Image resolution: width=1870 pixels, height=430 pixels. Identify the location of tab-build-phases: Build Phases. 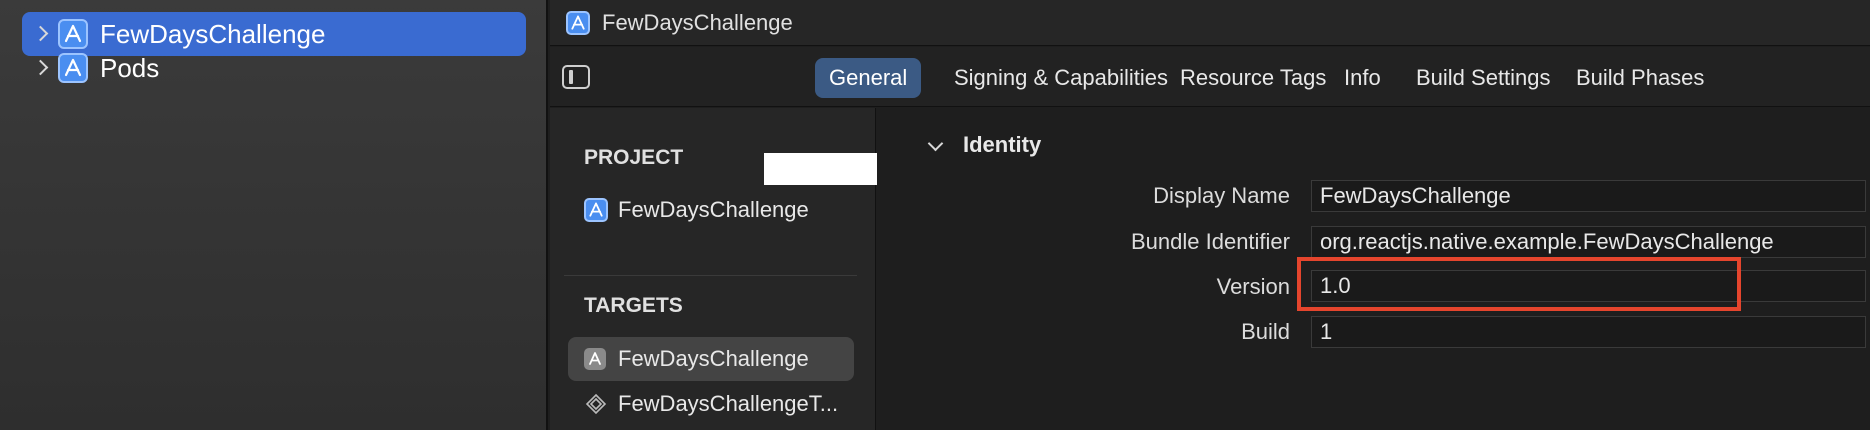
(1640, 78).